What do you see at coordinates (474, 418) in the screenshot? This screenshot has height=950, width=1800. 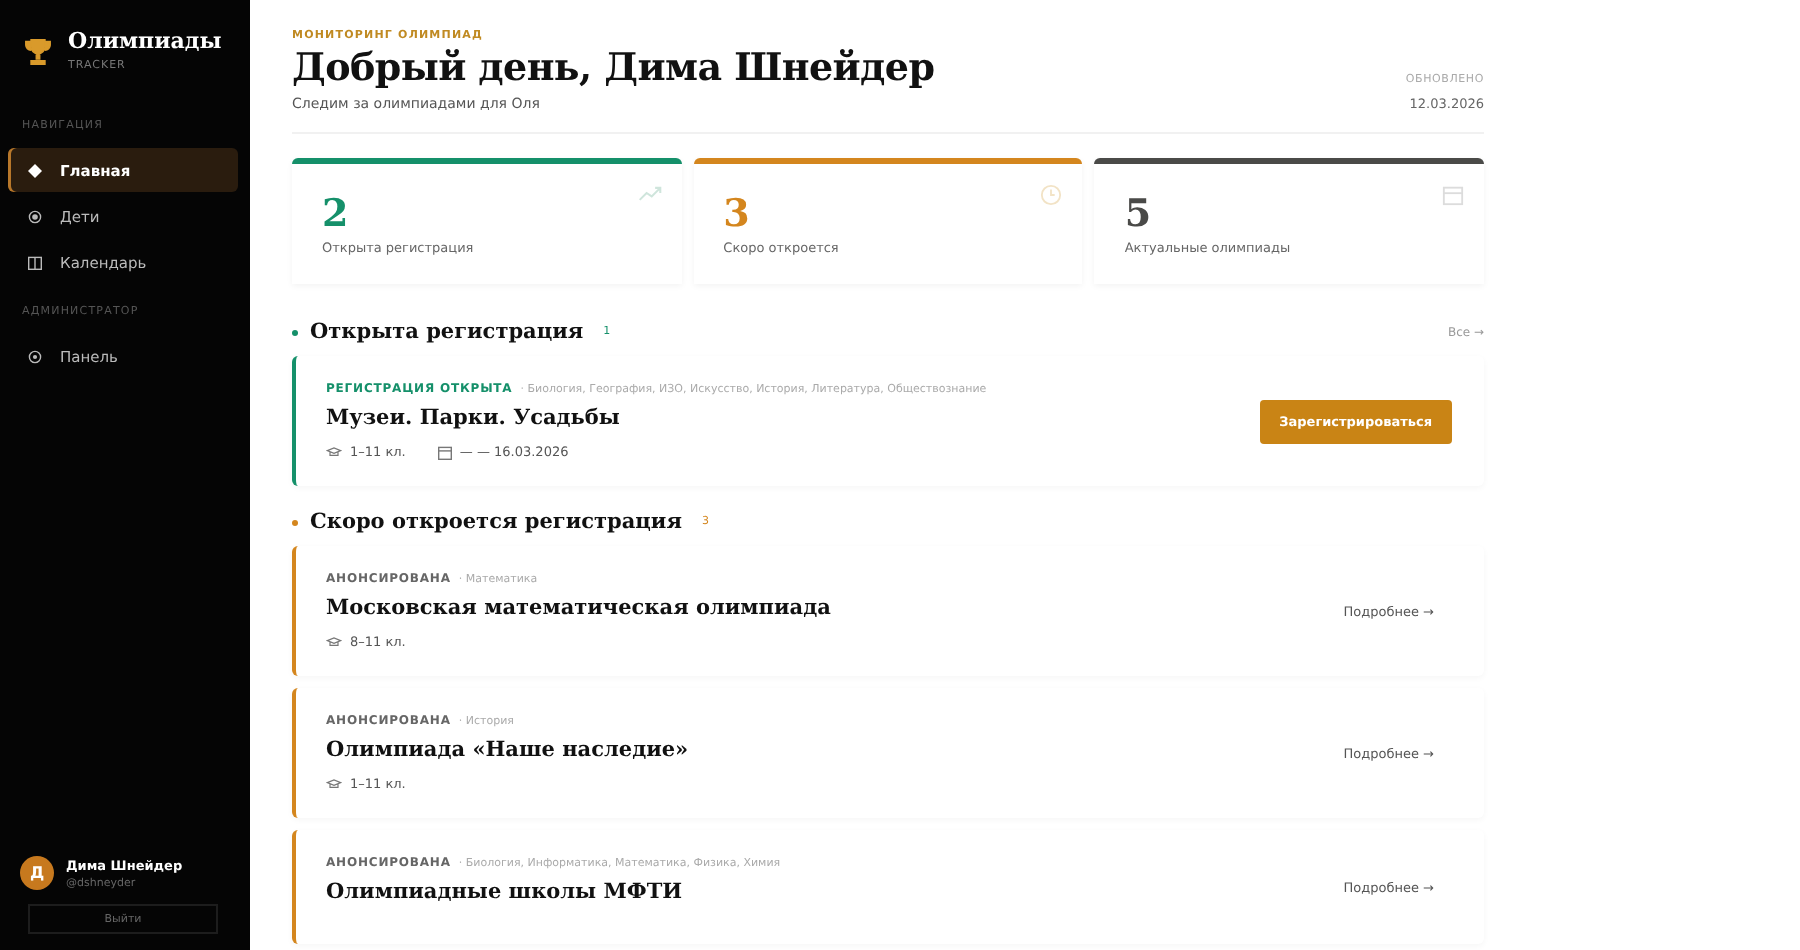 I see `olympiad-title: Музеи. Парки. Усадьбы` at bounding box center [474, 418].